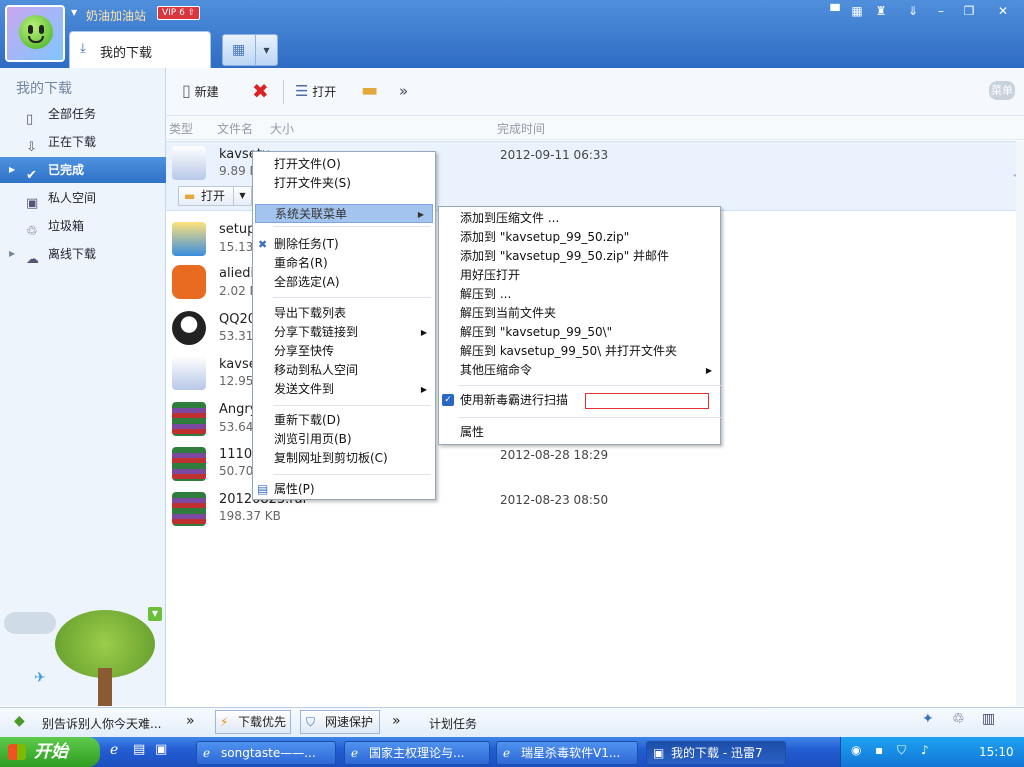 This screenshot has height=767, width=1024. What do you see at coordinates (83, 254) in the screenshot?
I see `sidebar-item-offline-download: ▶ ☁ 离线下载` at bounding box center [83, 254].